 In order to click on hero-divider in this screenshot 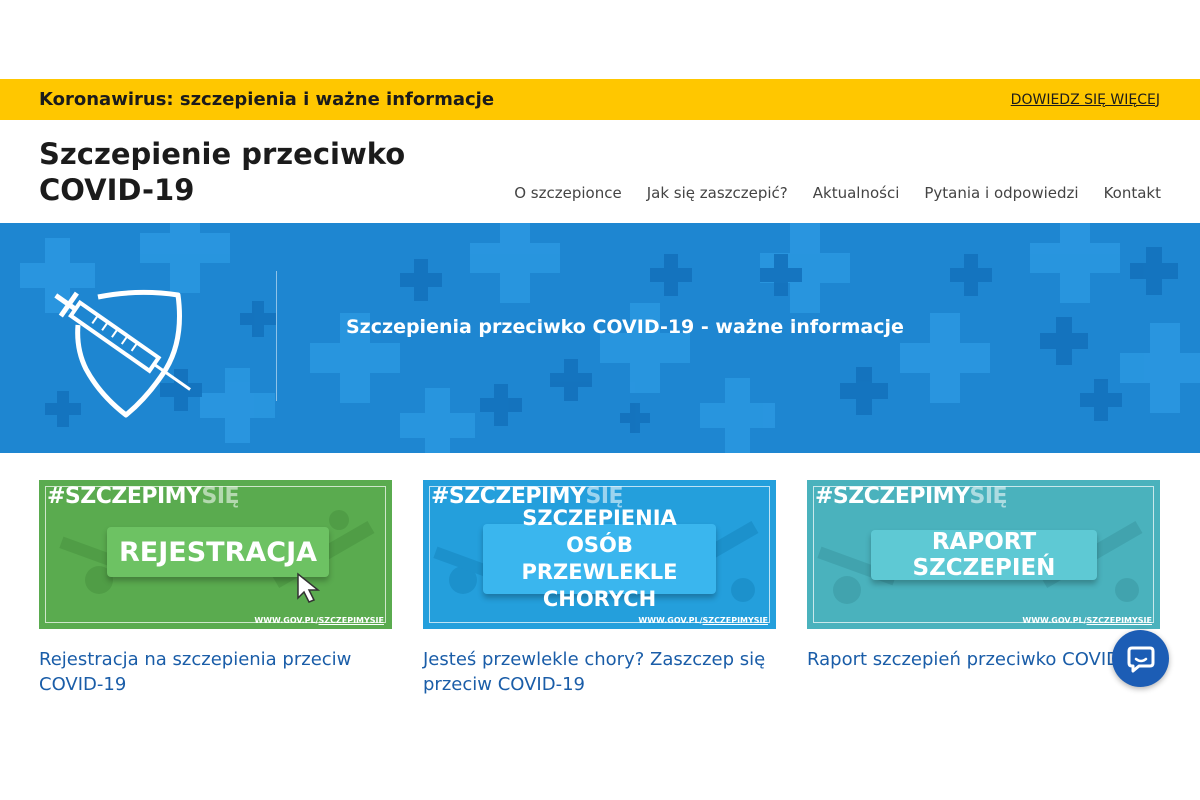, I will do `click(276, 336)`.